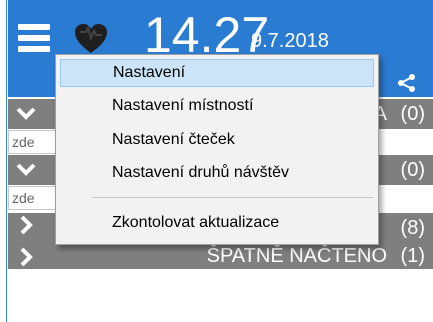  I want to click on share-icon, so click(407, 83).